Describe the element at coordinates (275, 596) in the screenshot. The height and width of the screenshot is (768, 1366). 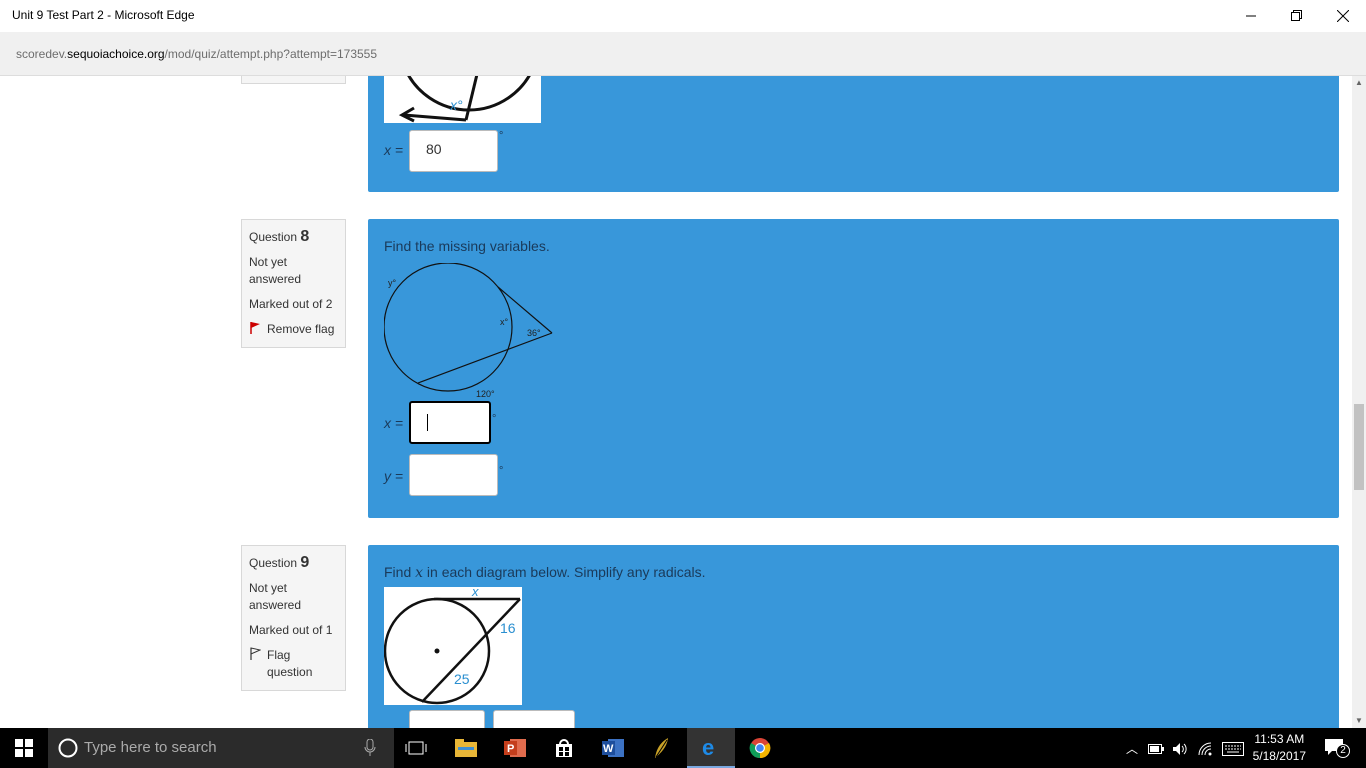
I see `q9-status: Not yet answered` at that location.